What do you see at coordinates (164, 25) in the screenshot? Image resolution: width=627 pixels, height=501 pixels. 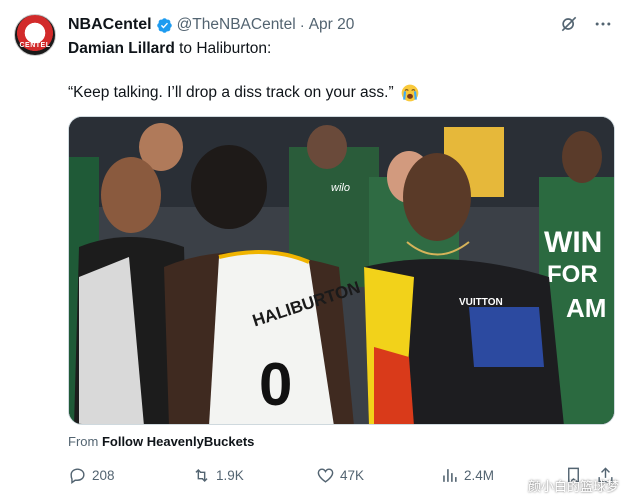 I see `verified-badge-icon` at bounding box center [164, 25].